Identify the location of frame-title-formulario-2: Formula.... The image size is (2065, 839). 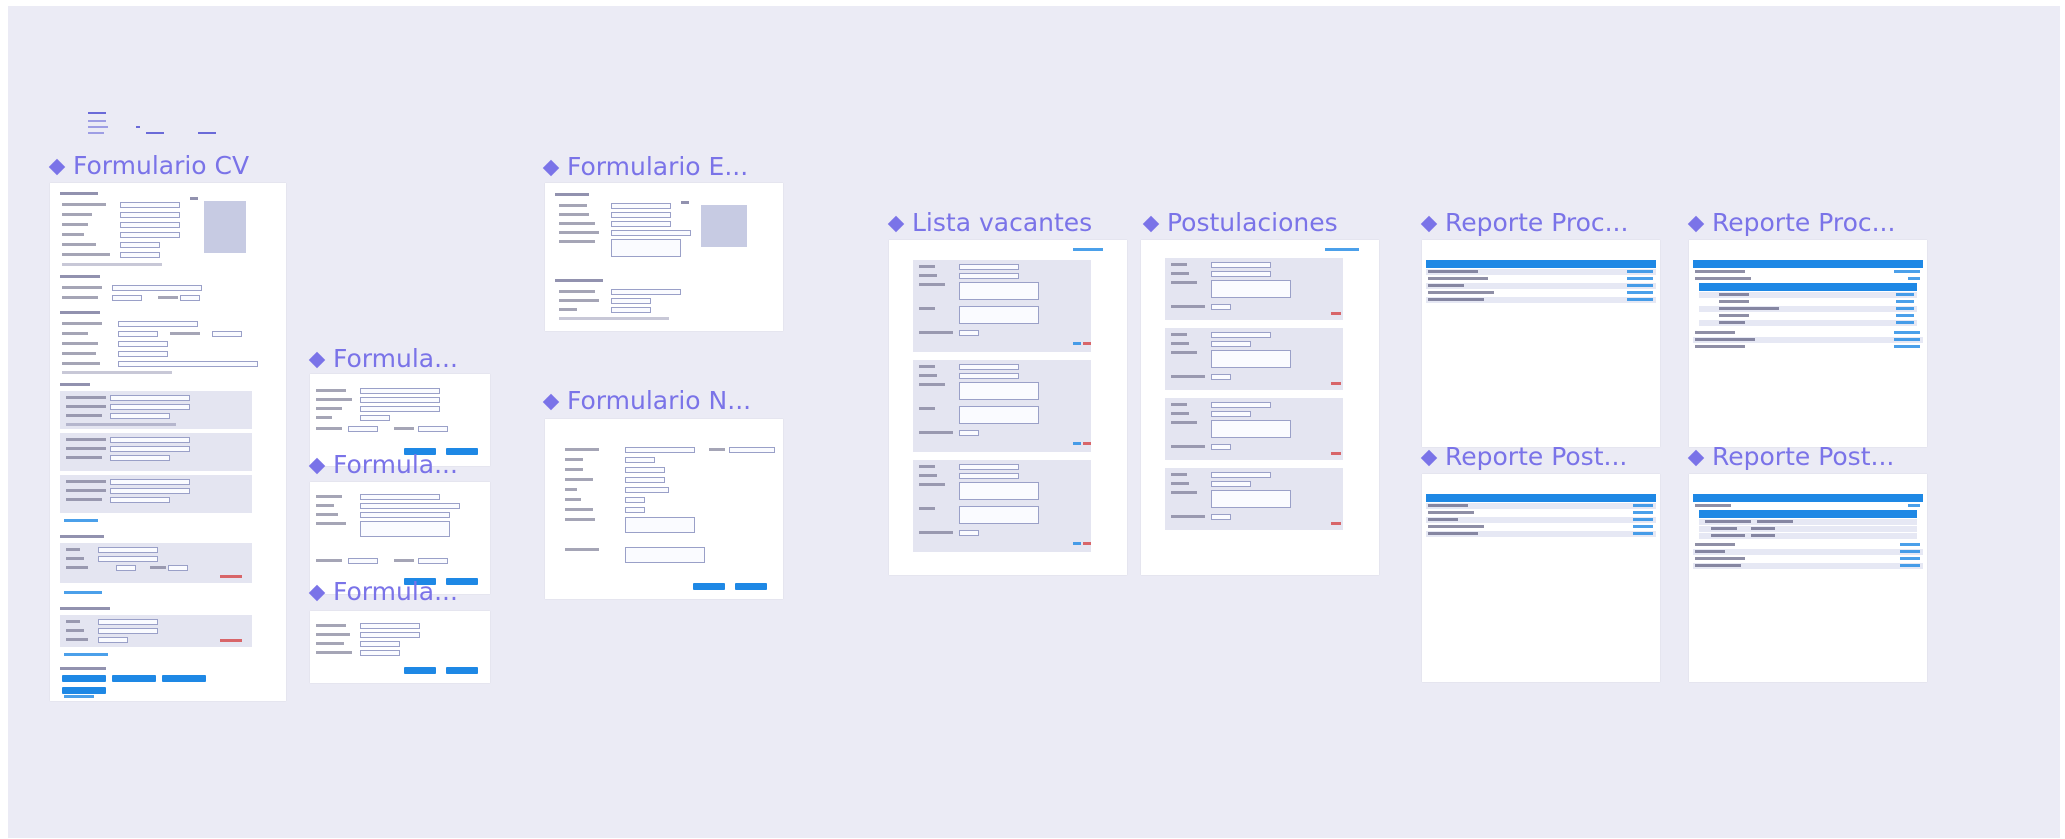
(383, 464).